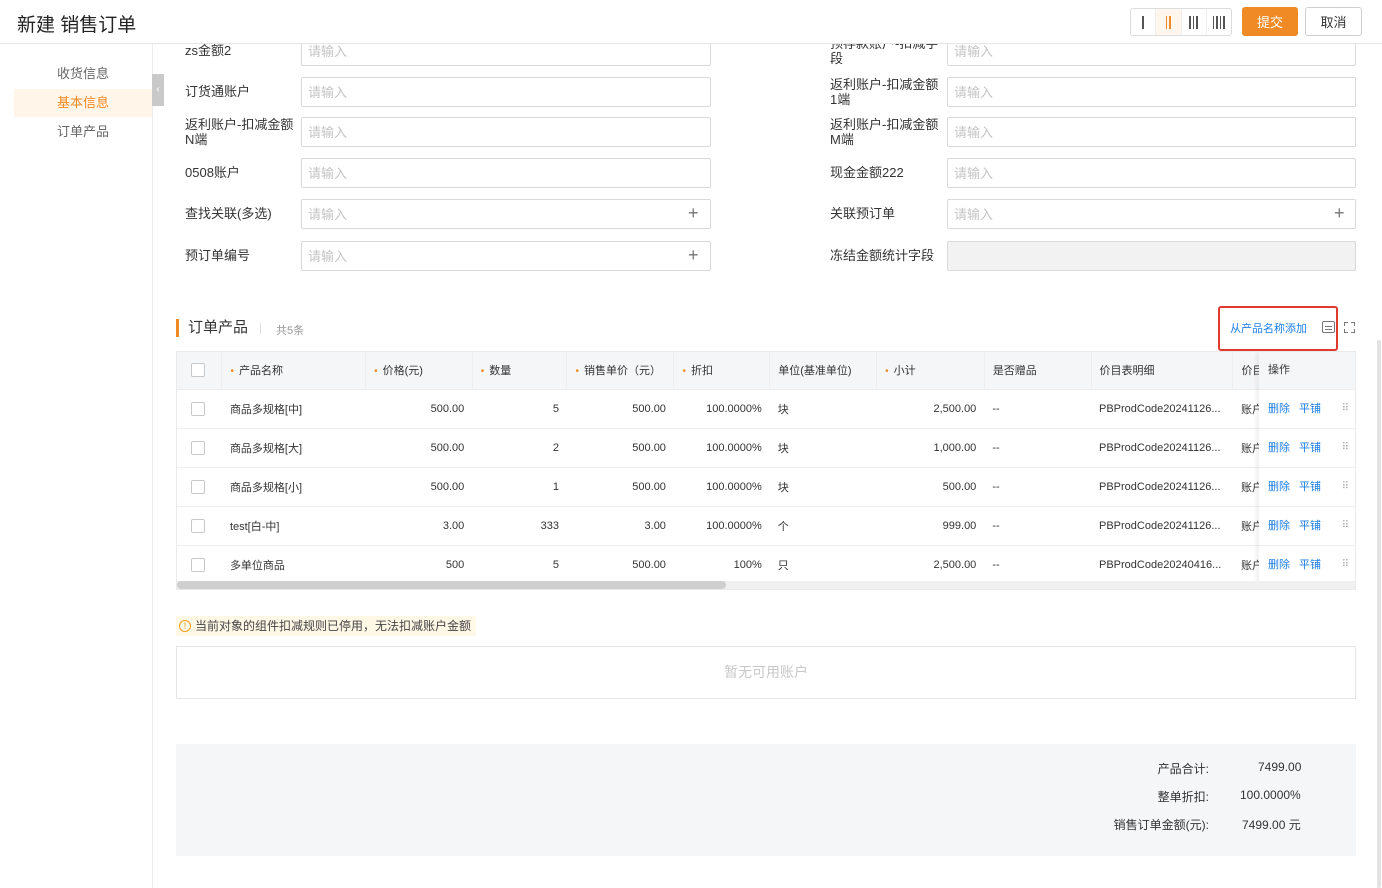 The height and width of the screenshot is (888, 1382). Describe the element at coordinates (823, 525) in the screenshot. I see `cell-unit: 个` at that location.